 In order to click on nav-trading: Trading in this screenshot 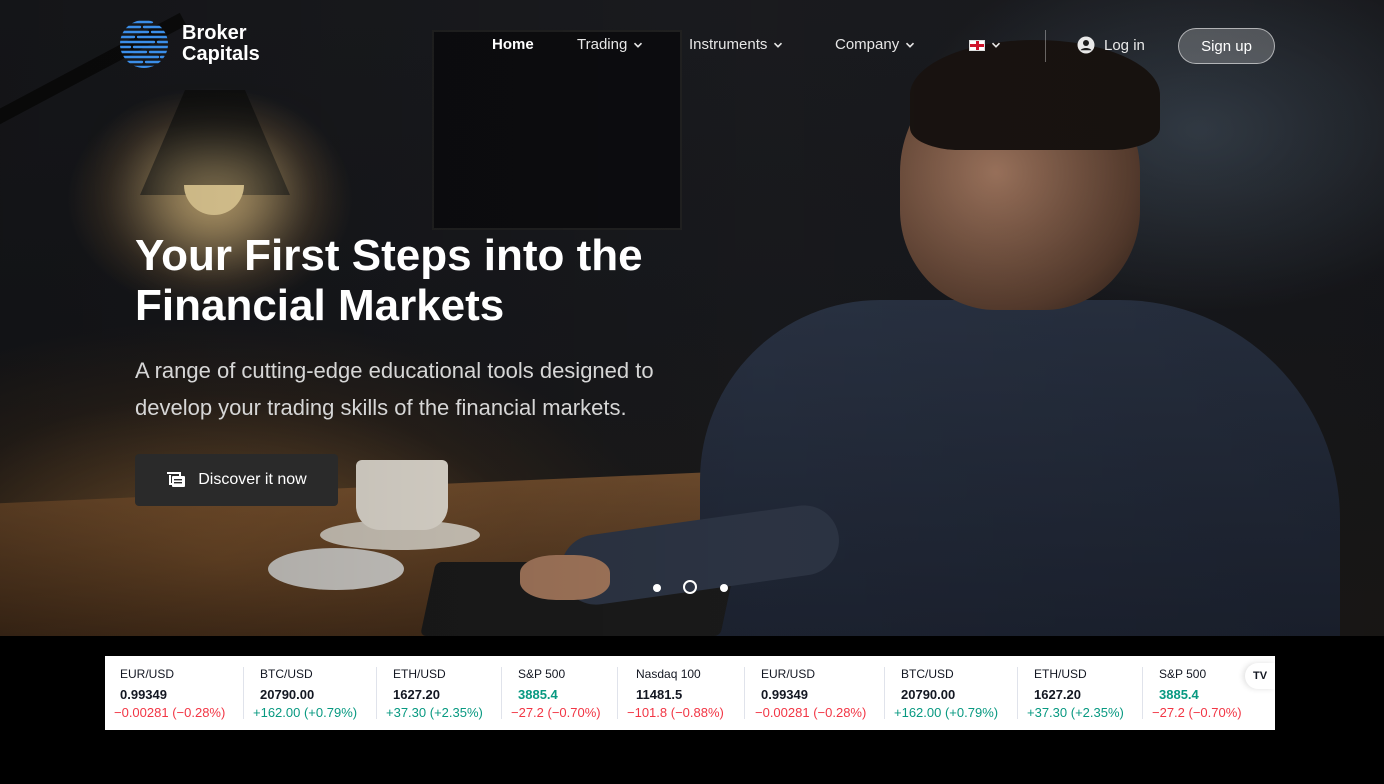, I will do `click(610, 44)`.